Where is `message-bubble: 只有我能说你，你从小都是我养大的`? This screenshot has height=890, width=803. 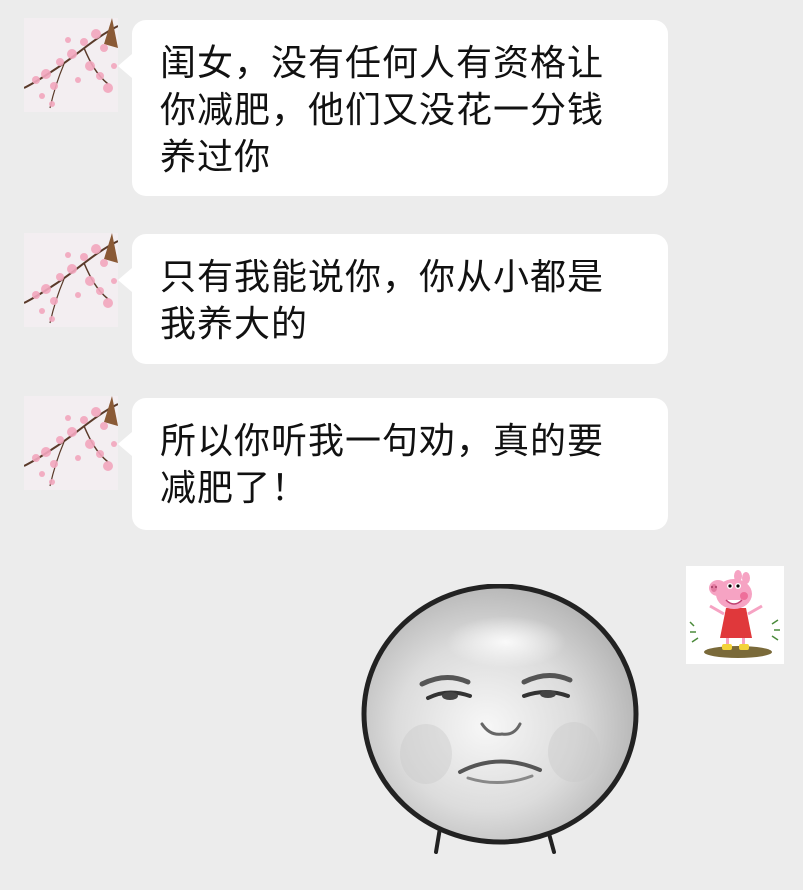
message-bubble: 只有我能说你，你从小都是我养大的 is located at coordinates (393, 299).